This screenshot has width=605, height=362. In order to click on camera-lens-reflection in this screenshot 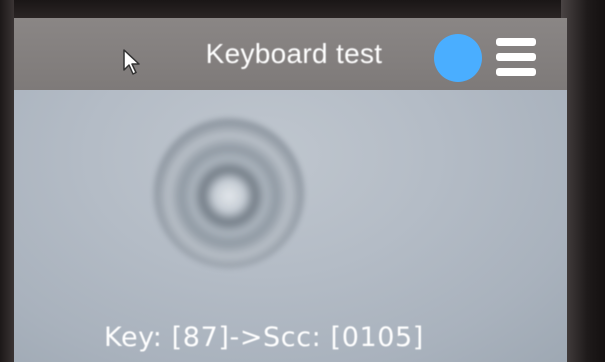, I will do `click(229, 193)`.